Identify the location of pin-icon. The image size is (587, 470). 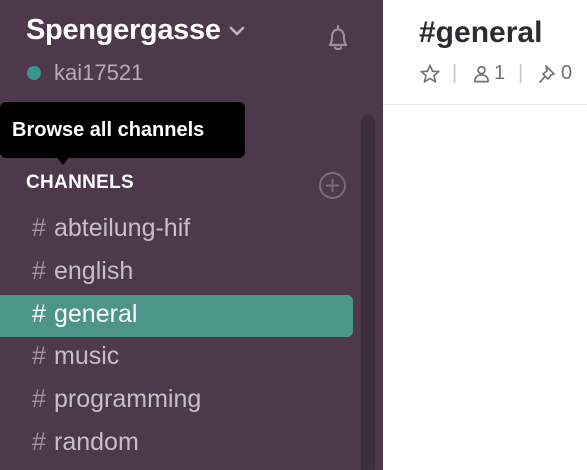
(548, 74).